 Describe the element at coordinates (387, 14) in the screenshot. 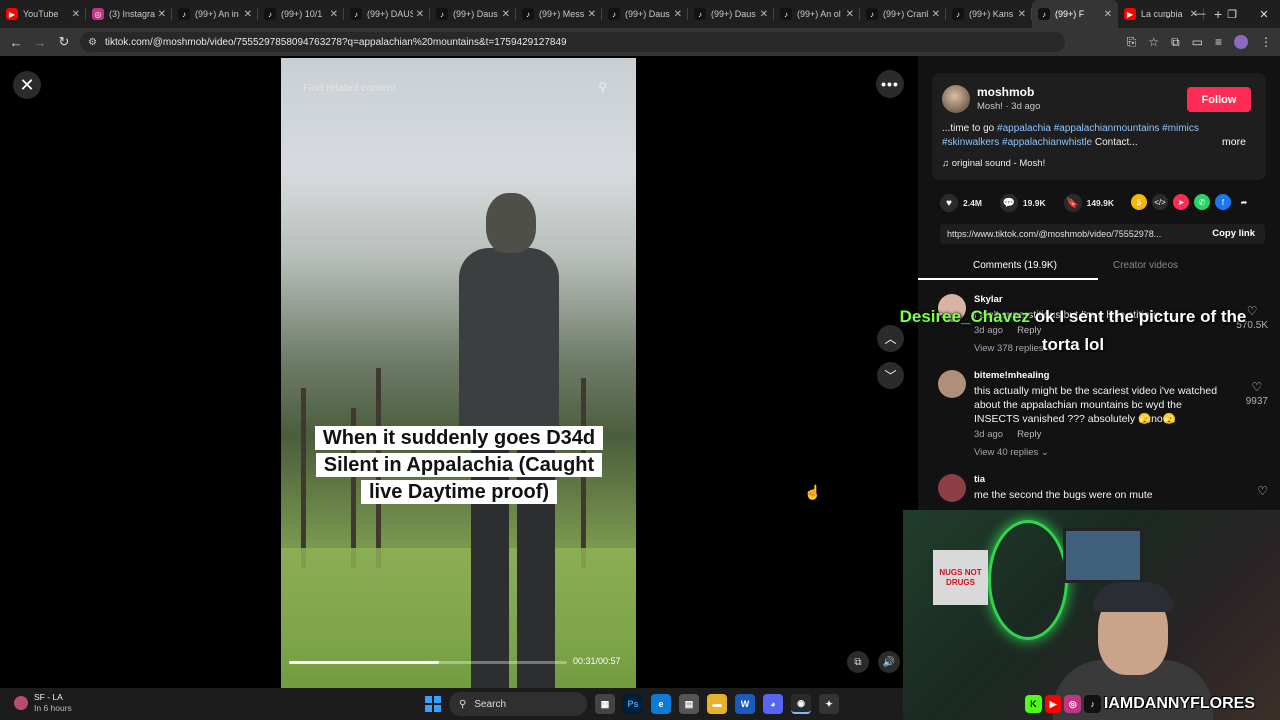

I see `browser-tab: ♪ (99+) DAUS ✕` at that location.